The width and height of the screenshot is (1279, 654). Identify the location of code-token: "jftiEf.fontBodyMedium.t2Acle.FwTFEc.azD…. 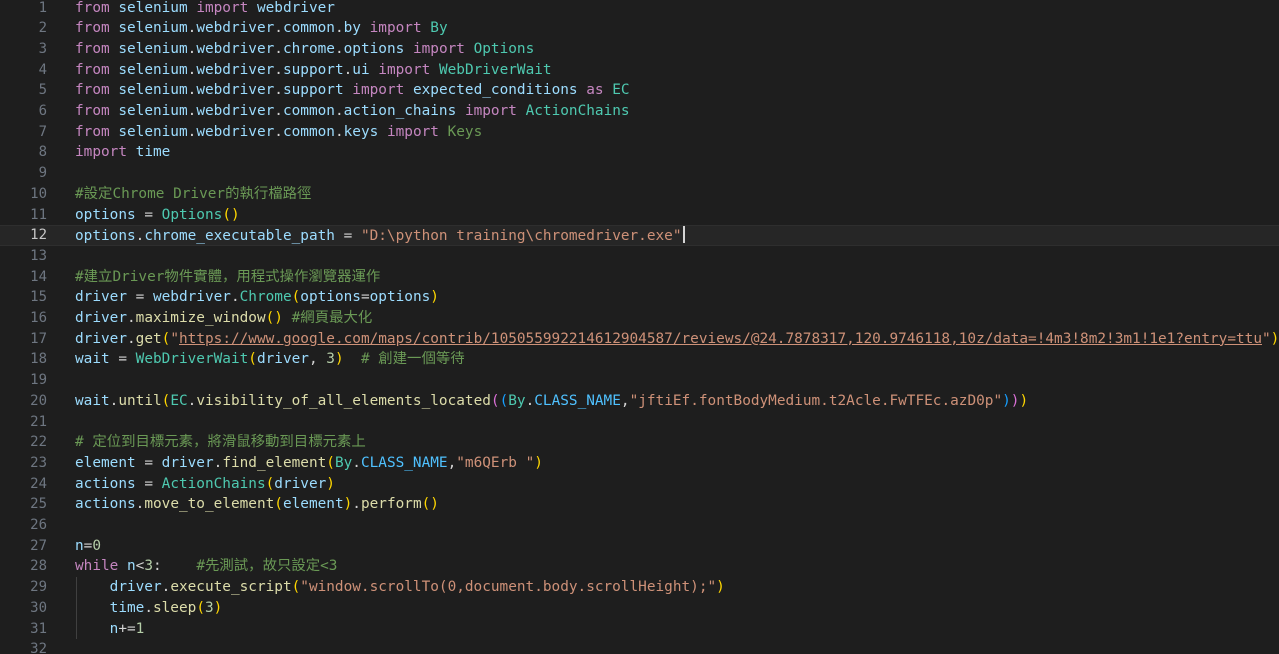
(816, 400).